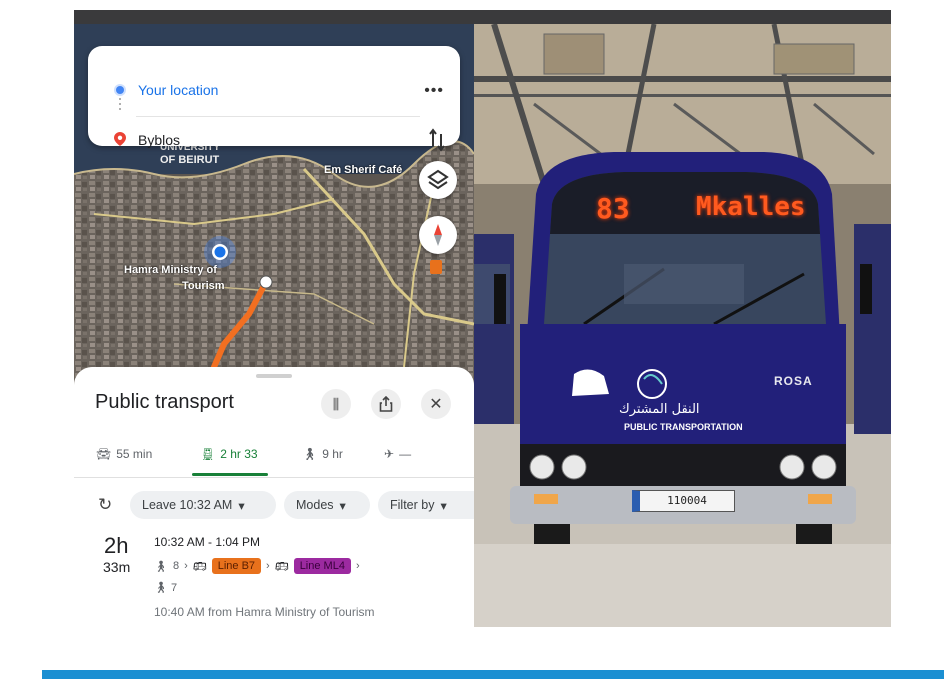 The width and height of the screenshot is (944, 679). Describe the element at coordinates (117, 567) in the screenshot. I see `trip-duration-minutes: 33m` at that location.